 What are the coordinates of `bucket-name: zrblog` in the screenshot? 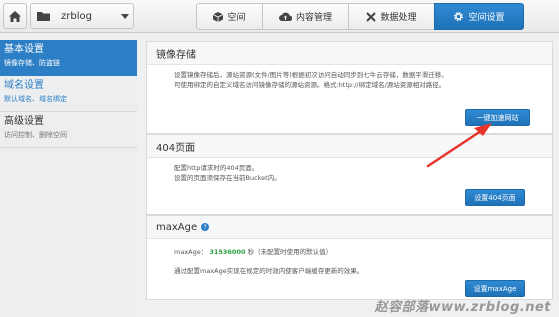 It's located at (76, 16).